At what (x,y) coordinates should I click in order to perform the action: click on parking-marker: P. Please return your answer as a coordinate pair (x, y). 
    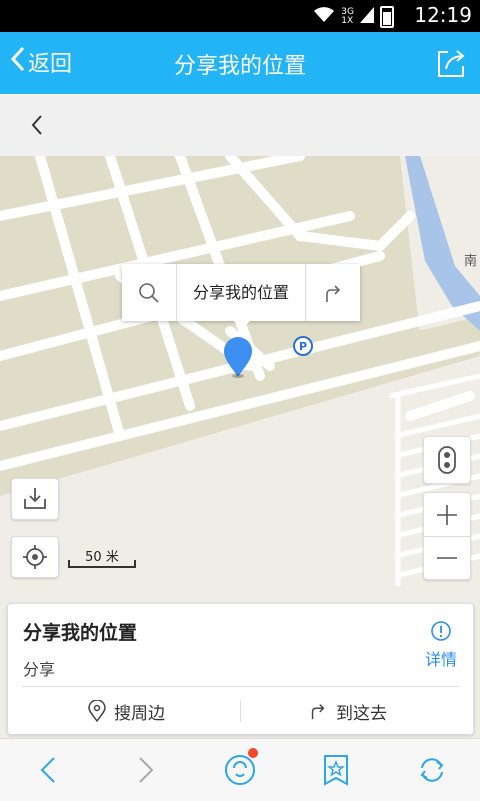
    Looking at the image, I should click on (303, 346).